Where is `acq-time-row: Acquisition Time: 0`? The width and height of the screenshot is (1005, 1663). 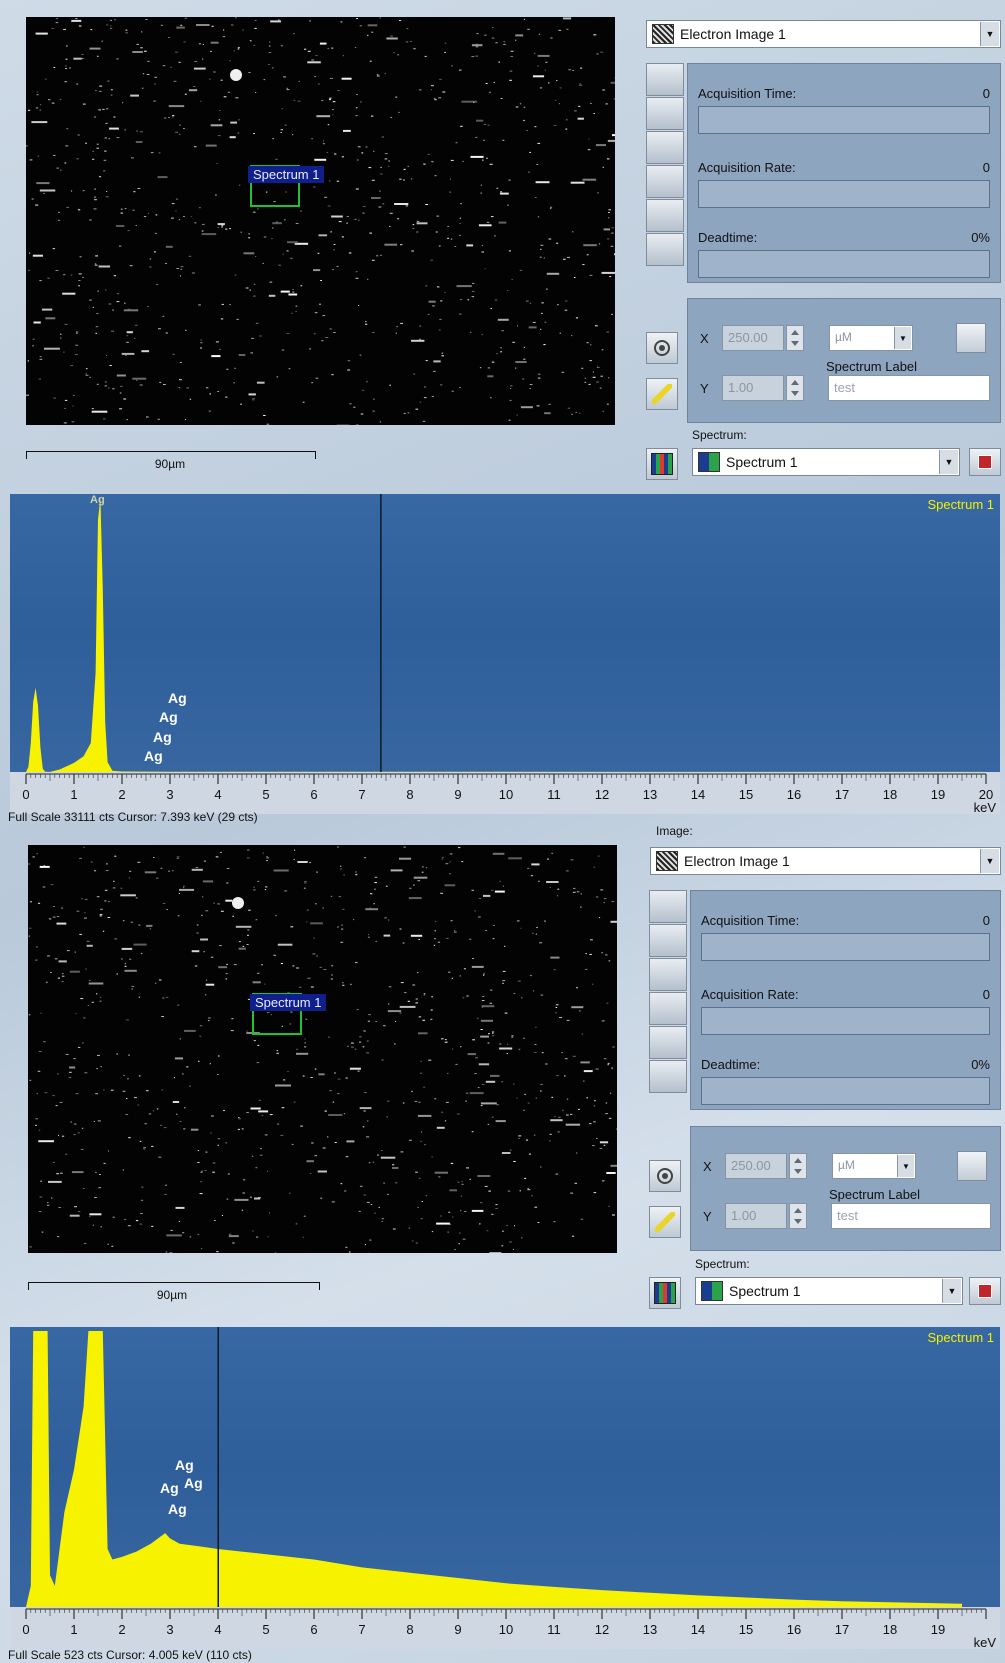 acq-time-row: Acquisition Time: 0 is located at coordinates (845, 920).